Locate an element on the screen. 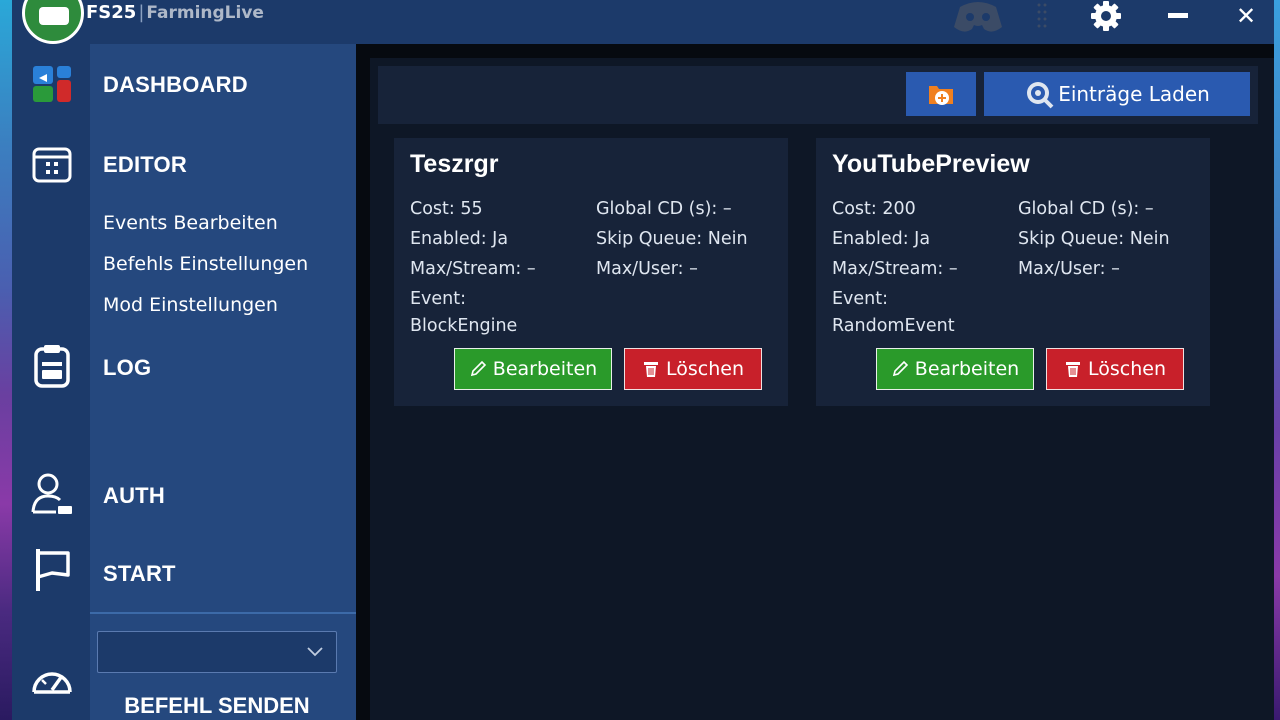 The width and height of the screenshot is (1280, 720). command-select is located at coordinates (217, 652).